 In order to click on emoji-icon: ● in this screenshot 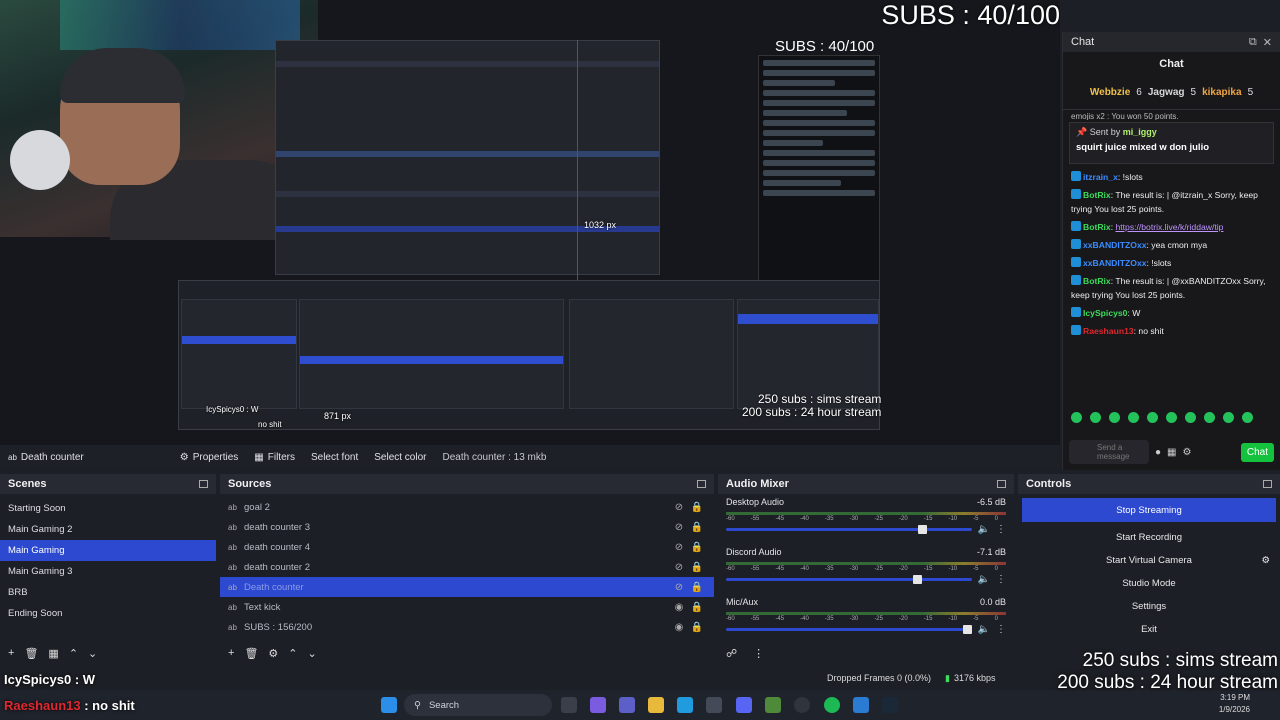, I will do `click(1158, 452)`.